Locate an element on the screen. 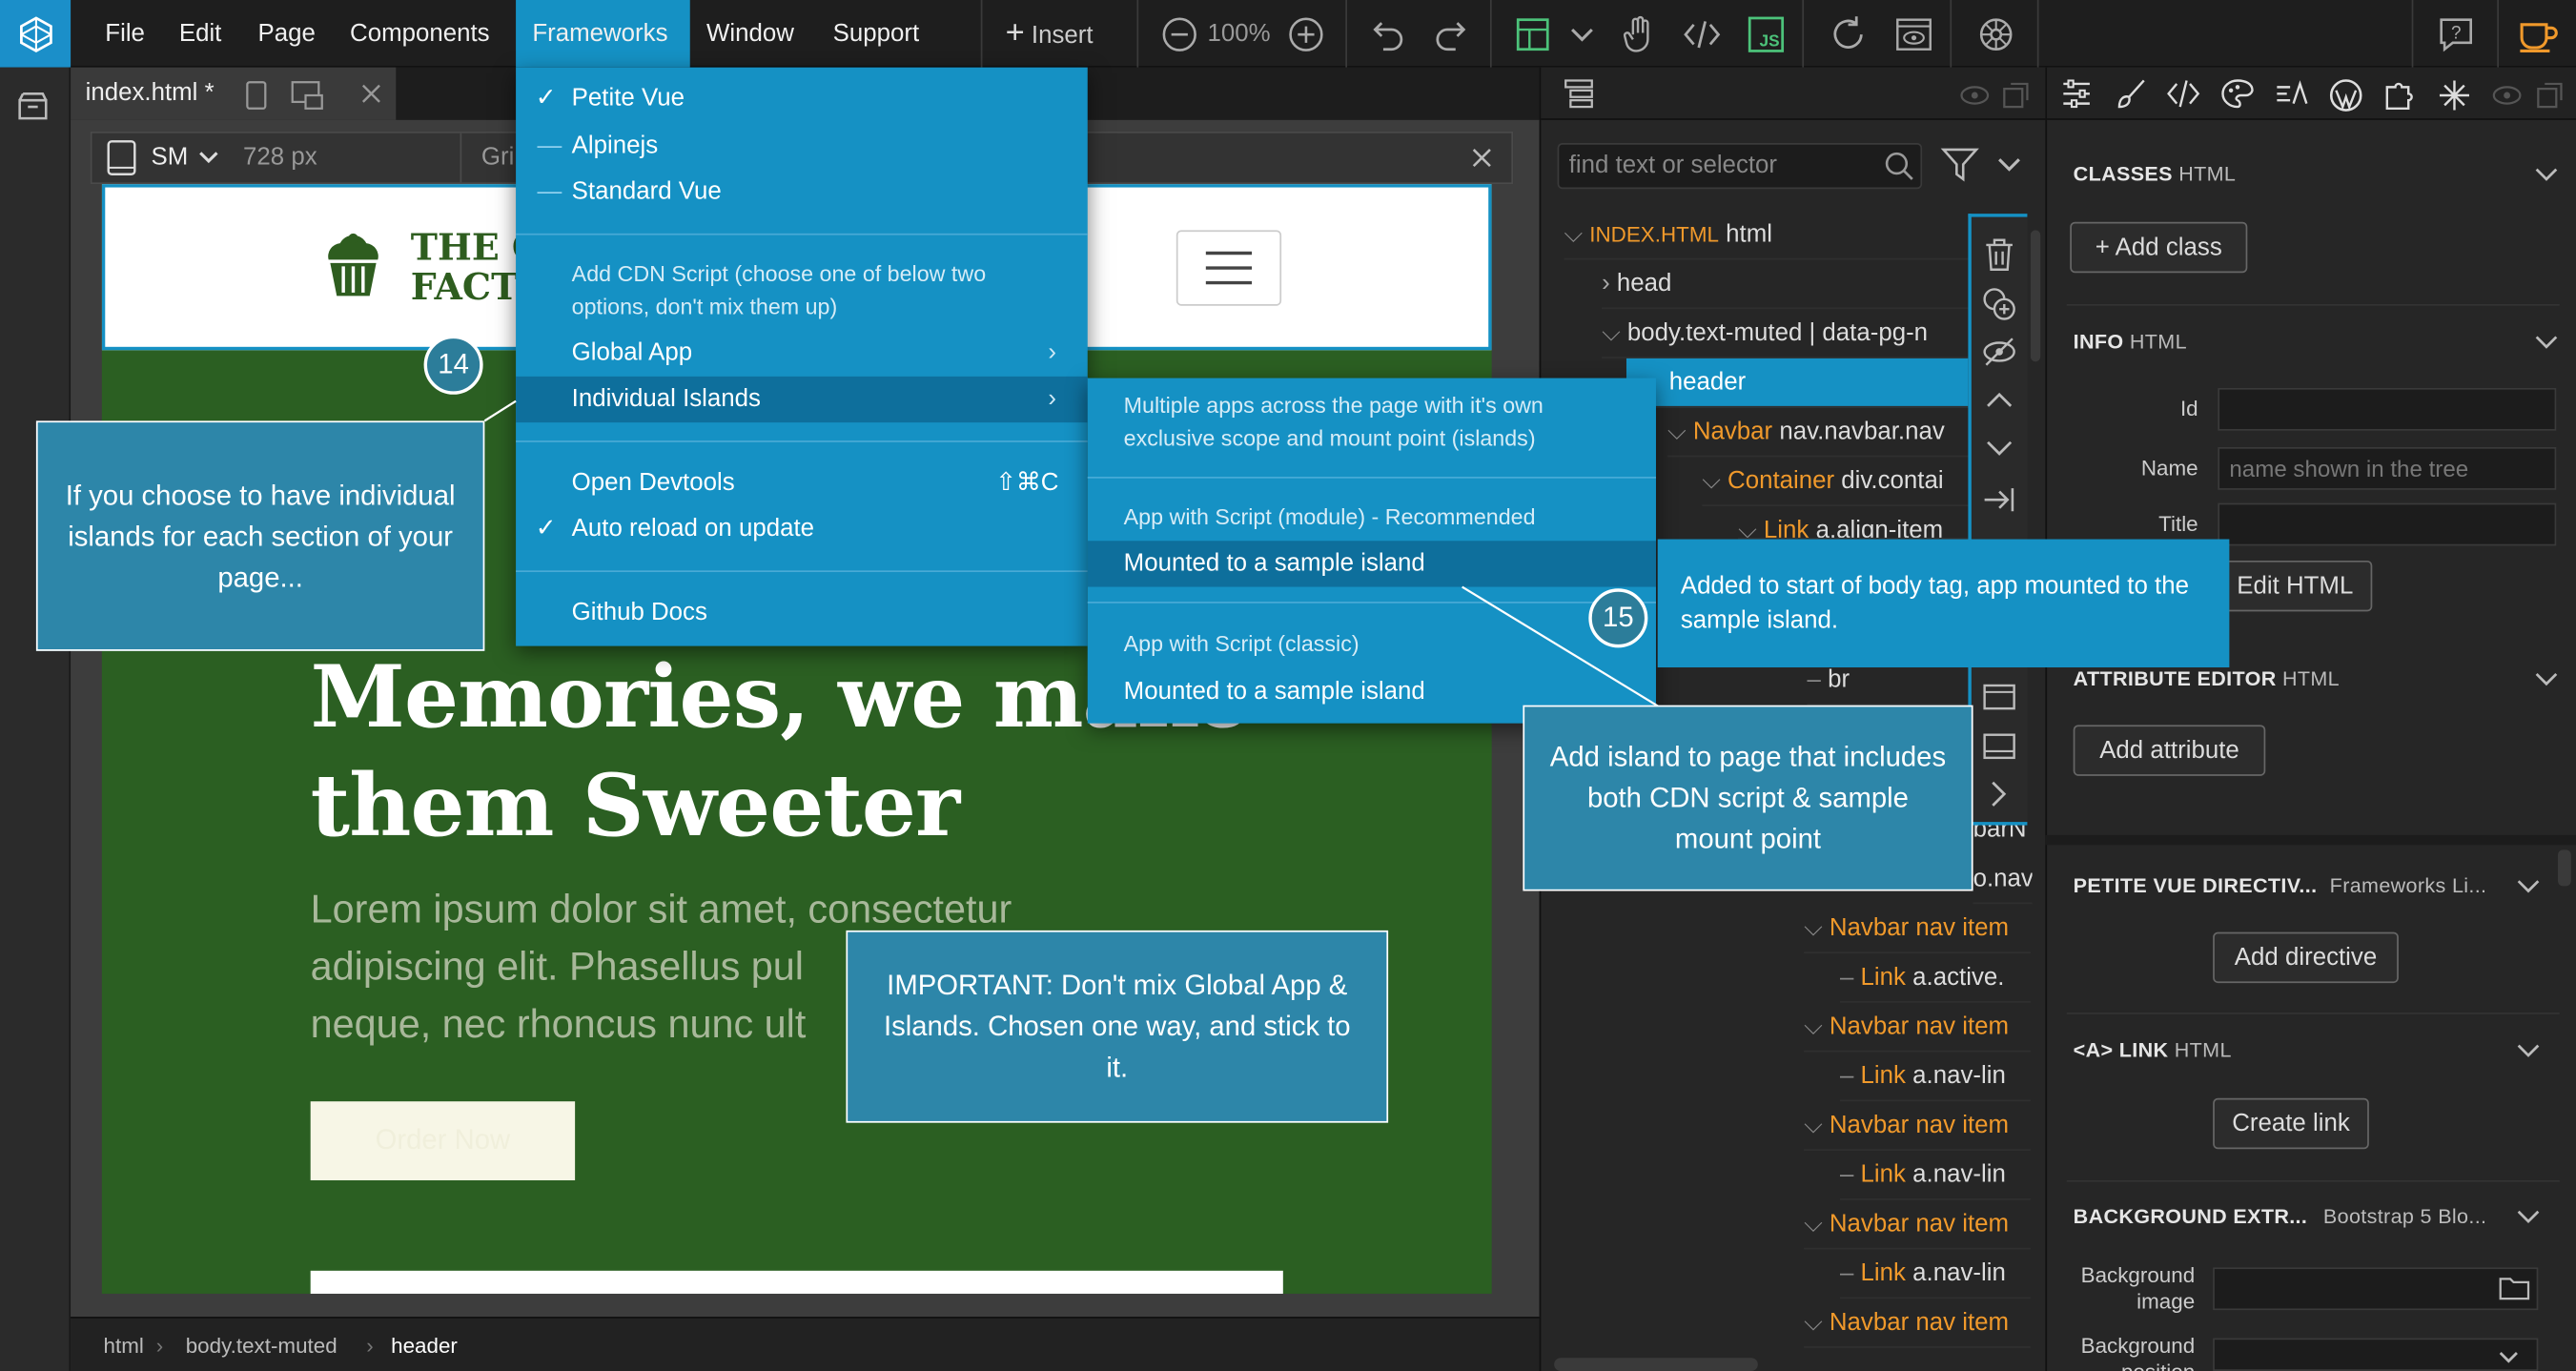 The width and height of the screenshot is (2576, 1371). step-badge-15: 15 is located at coordinates (1618, 618).